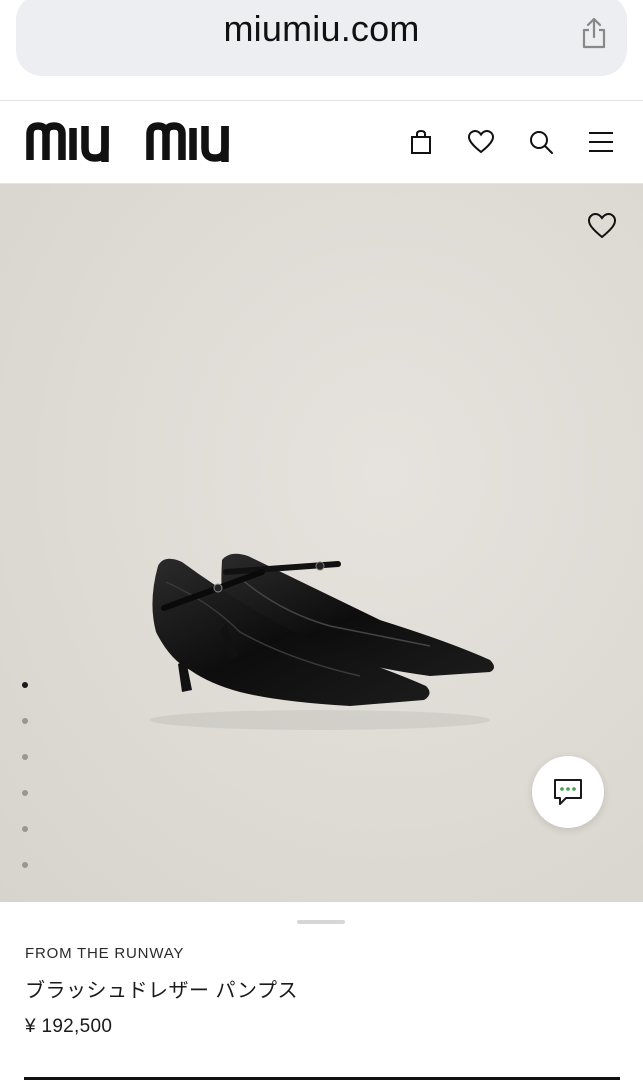 The height and width of the screenshot is (1080, 643). Describe the element at coordinates (321, 29) in the screenshot. I see `url-text: miumiu.com` at that location.